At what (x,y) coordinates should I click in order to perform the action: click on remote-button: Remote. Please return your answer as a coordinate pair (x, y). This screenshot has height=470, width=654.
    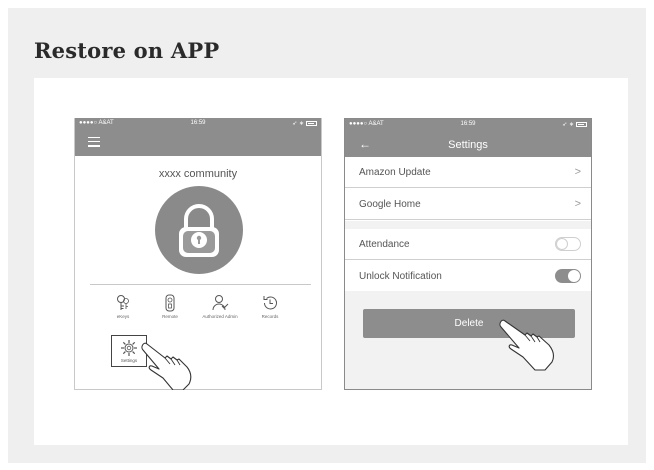
    Looking at the image, I should click on (170, 306).